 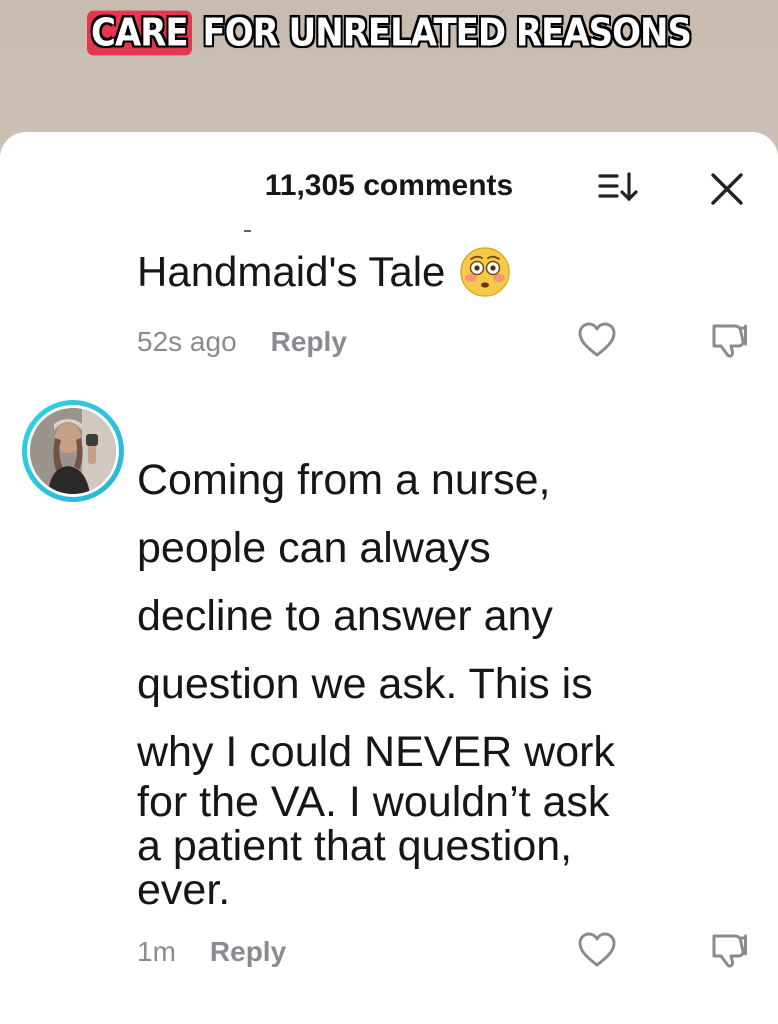 I want to click on caption-text: FOR UNRELATED REASONS, so click(x=447, y=33).